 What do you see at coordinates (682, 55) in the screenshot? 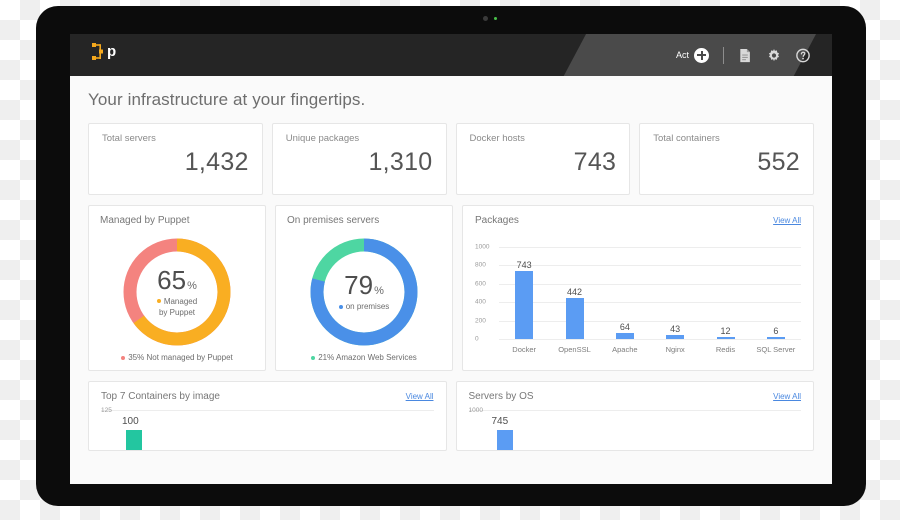
I see `act-label: Act` at bounding box center [682, 55].